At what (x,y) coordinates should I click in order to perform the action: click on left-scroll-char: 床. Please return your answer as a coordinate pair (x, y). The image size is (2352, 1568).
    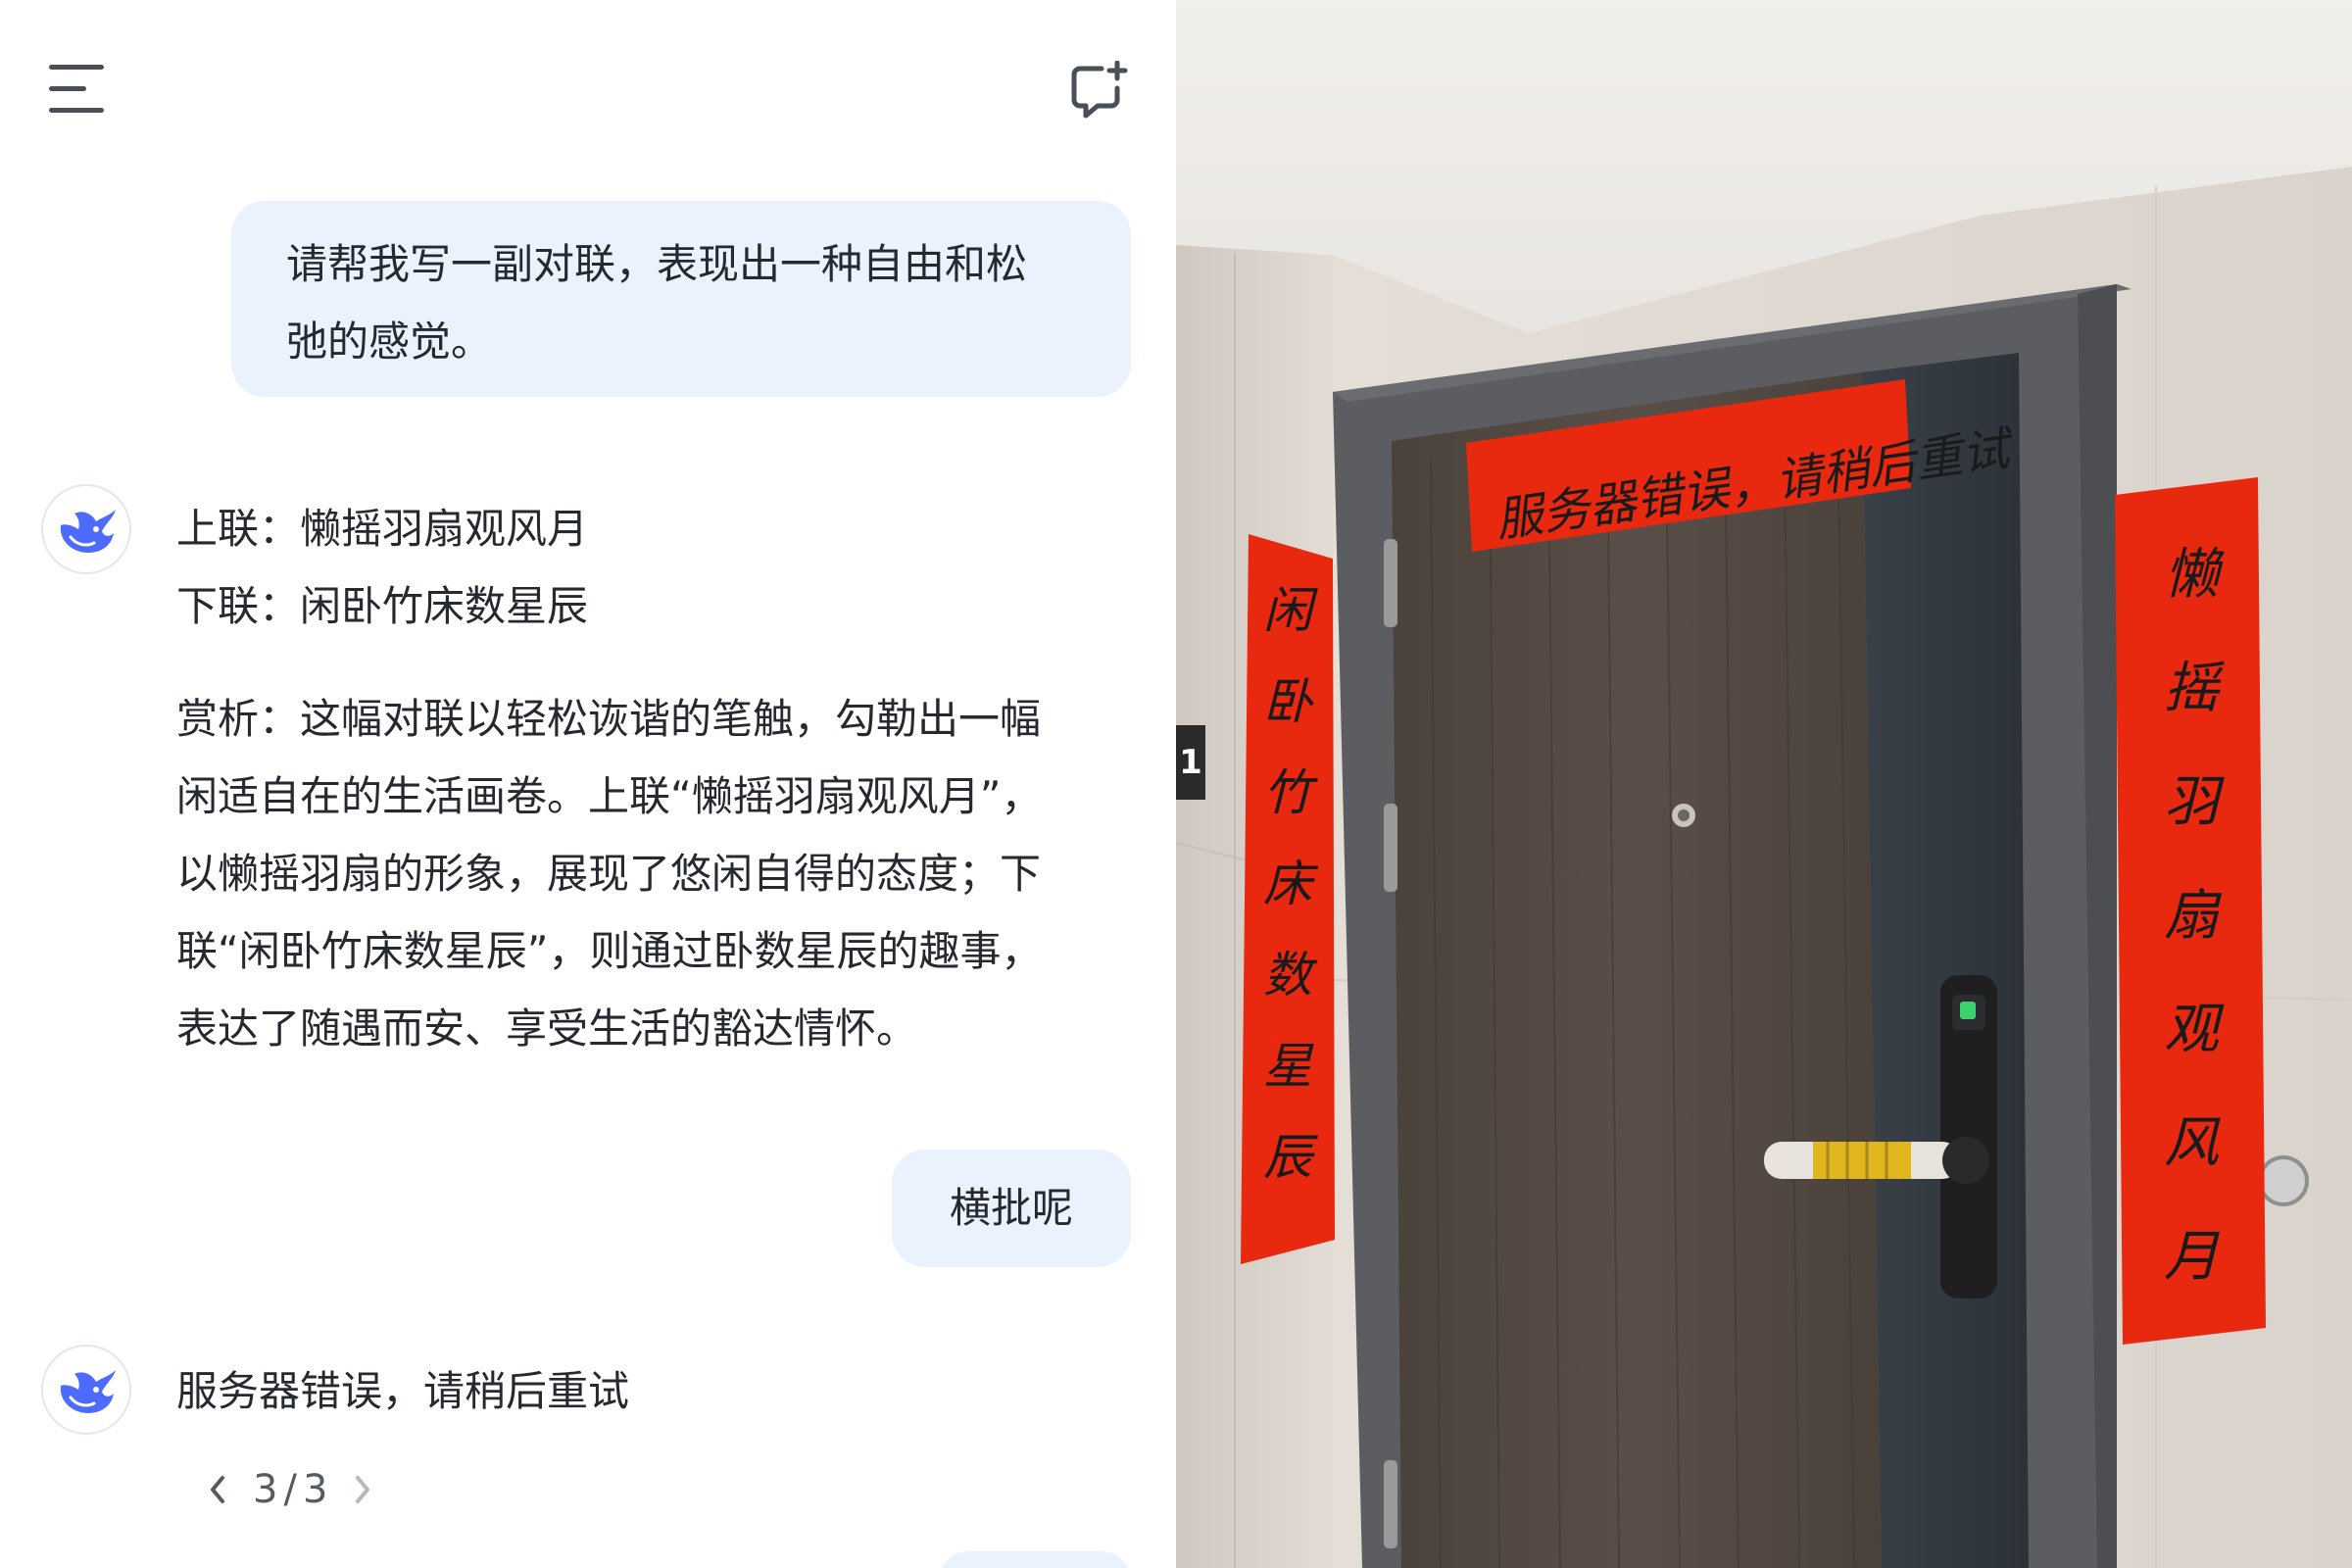
    Looking at the image, I should click on (1291, 884).